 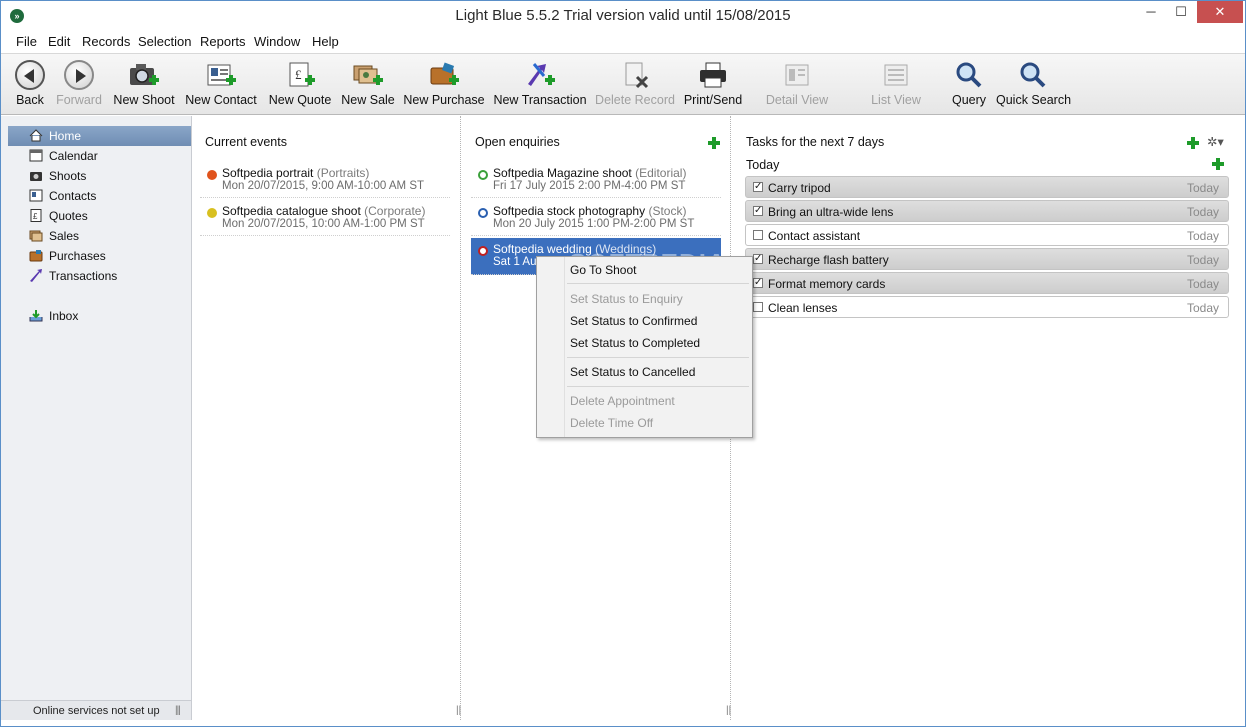 What do you see at coordinates (99, 236) in the screenshot?
I see `sidebar-item-sales: Sales` at bounding box center [99, 236].